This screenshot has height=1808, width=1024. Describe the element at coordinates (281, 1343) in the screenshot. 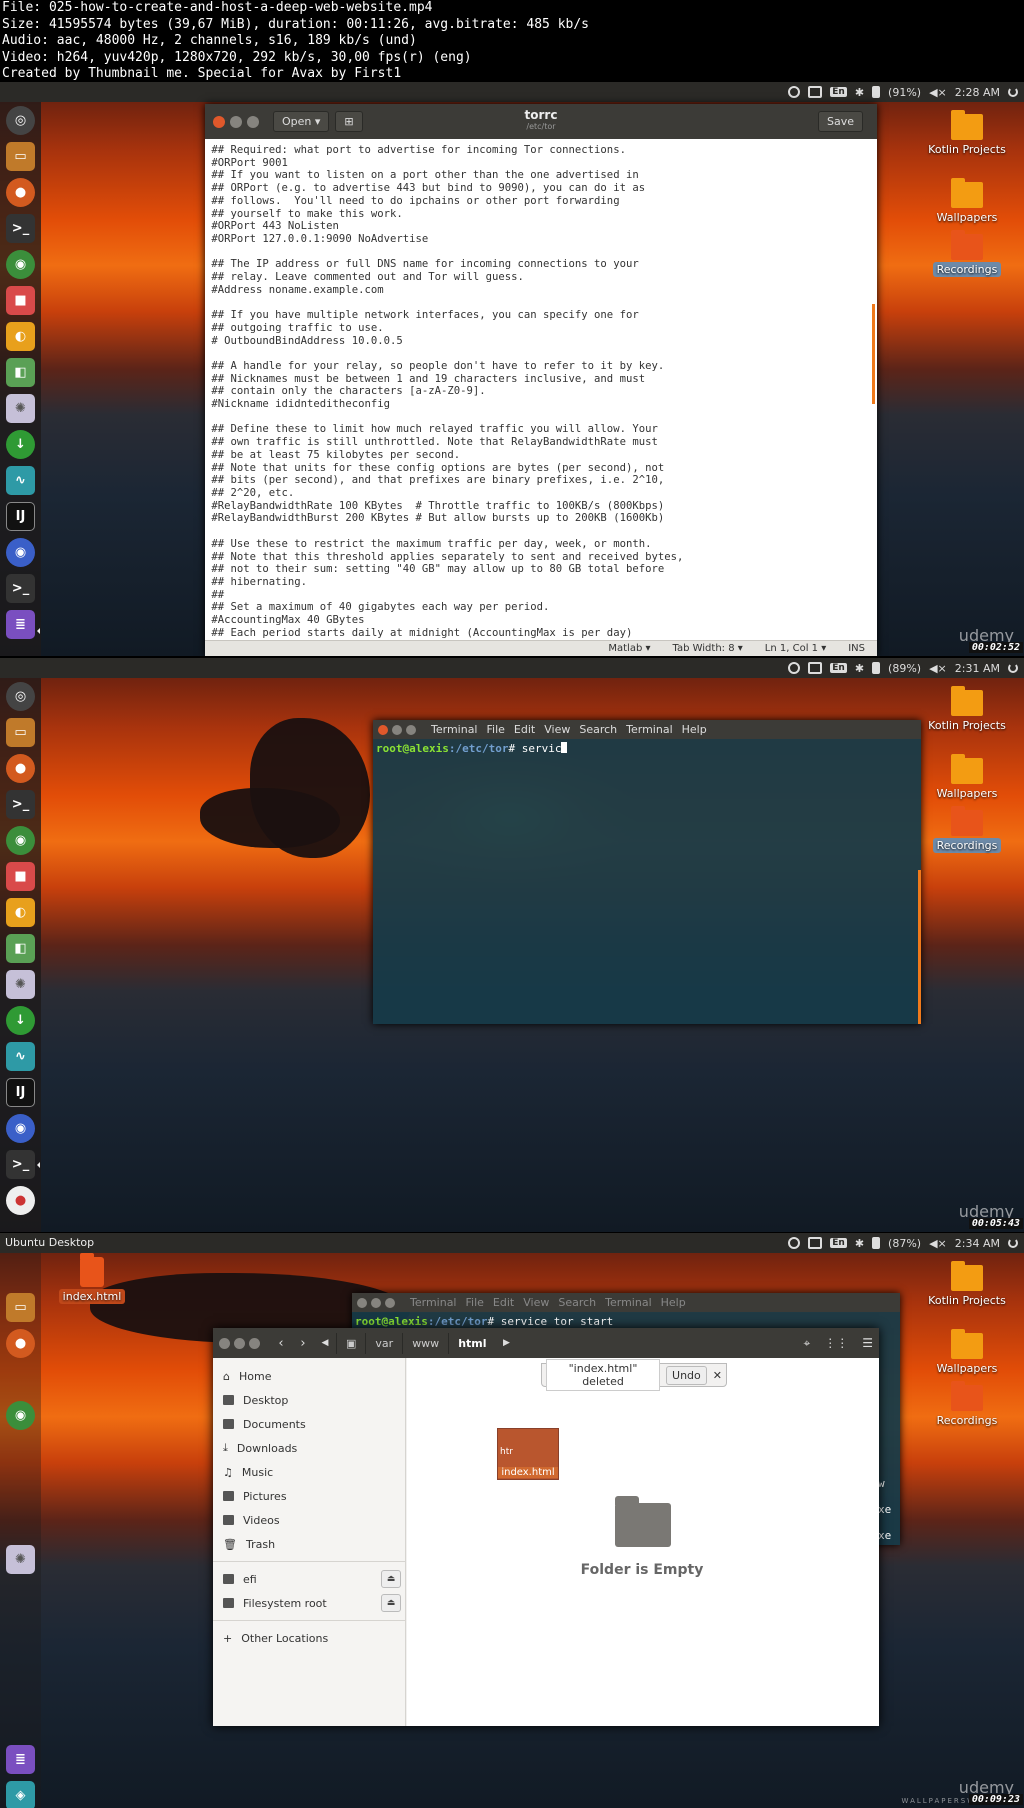

I see `back-icon: ‹` at that location.